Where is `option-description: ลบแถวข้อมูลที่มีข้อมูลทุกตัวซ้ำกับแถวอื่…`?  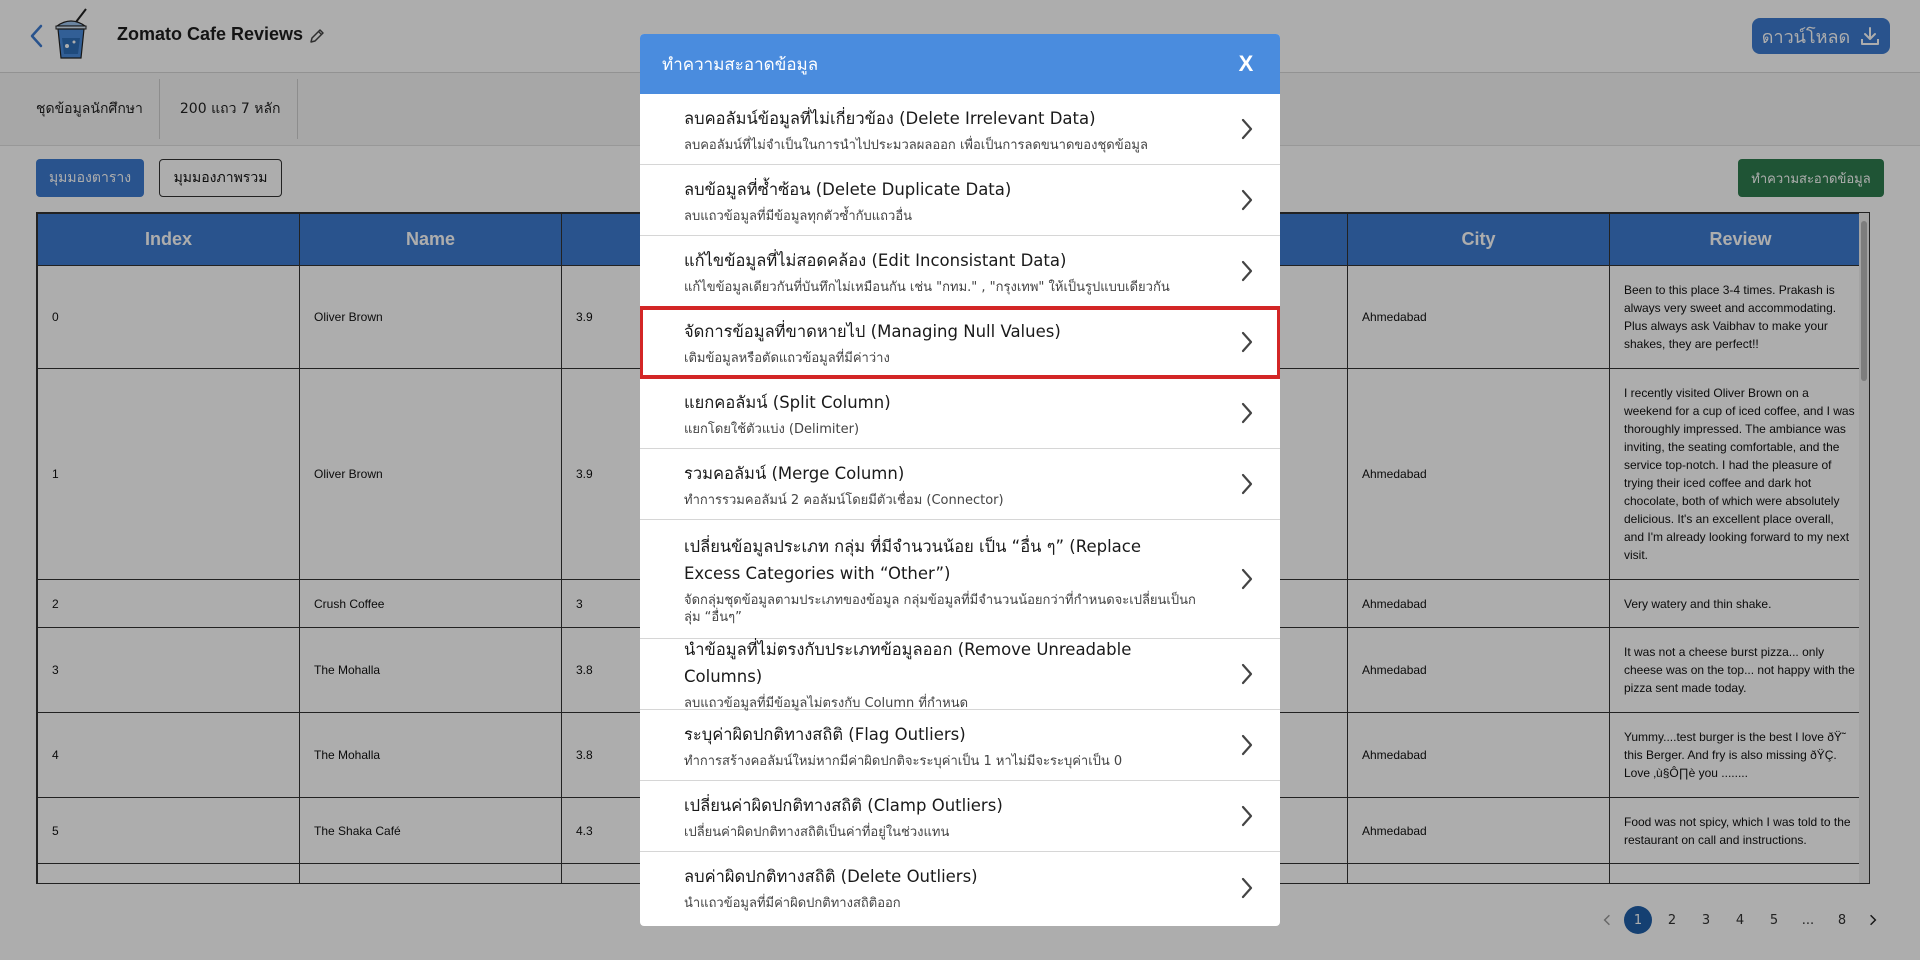
option-description: ลบแถวข้อมูลที่มีข้อมูลทุกตัวซ้ำกับแถวอื่… is located at coordinates (798, 216).